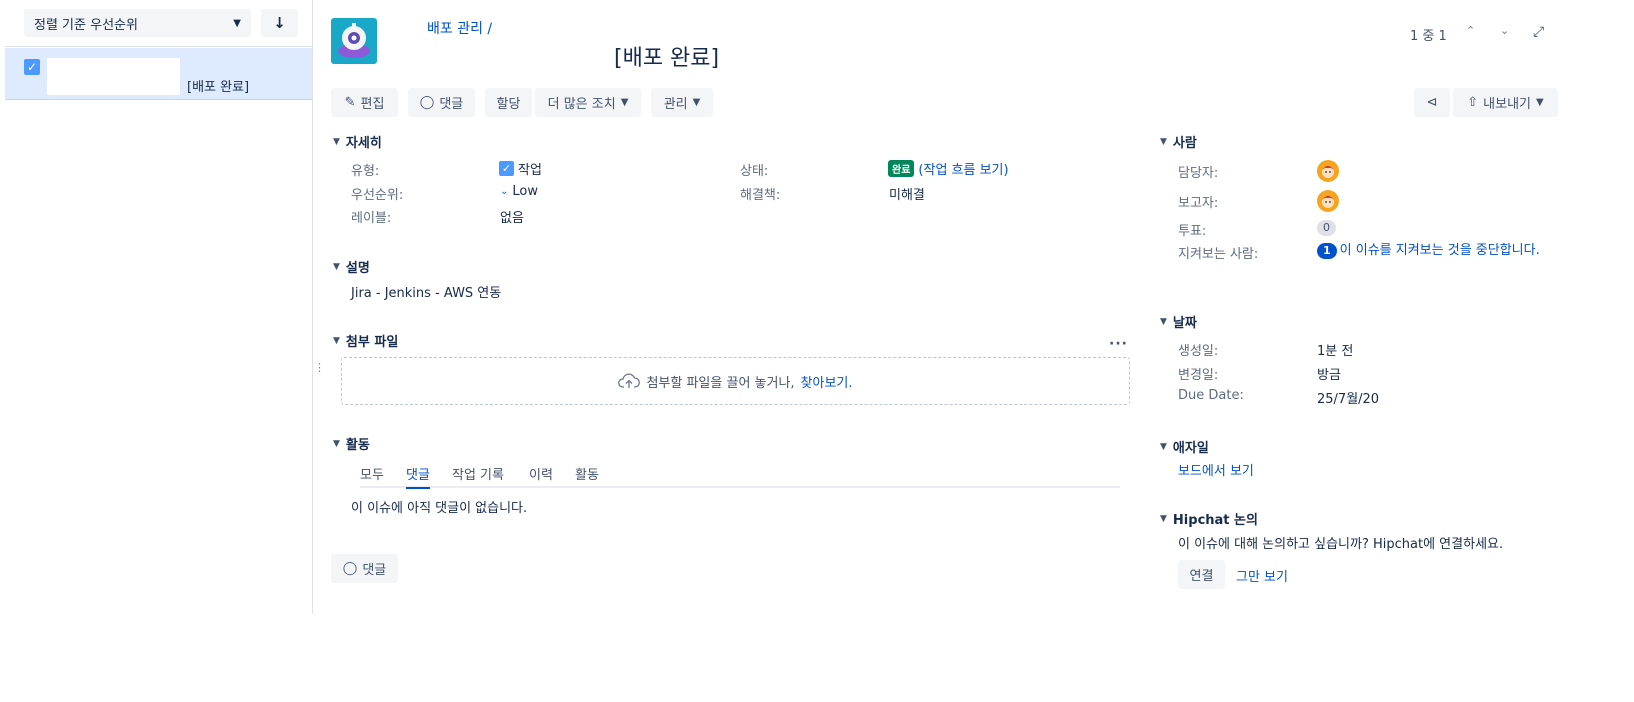  I want to click on agile-heading: 애자일, so click(1190, 448).